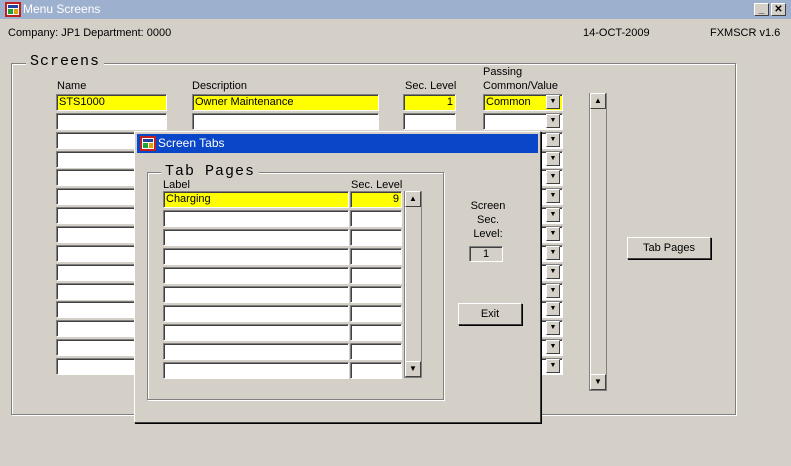  Describe the element at coordinates (90, 33) in the screenshot. I see `company-department-label: Company: JP1 Department: 0000` at that location.